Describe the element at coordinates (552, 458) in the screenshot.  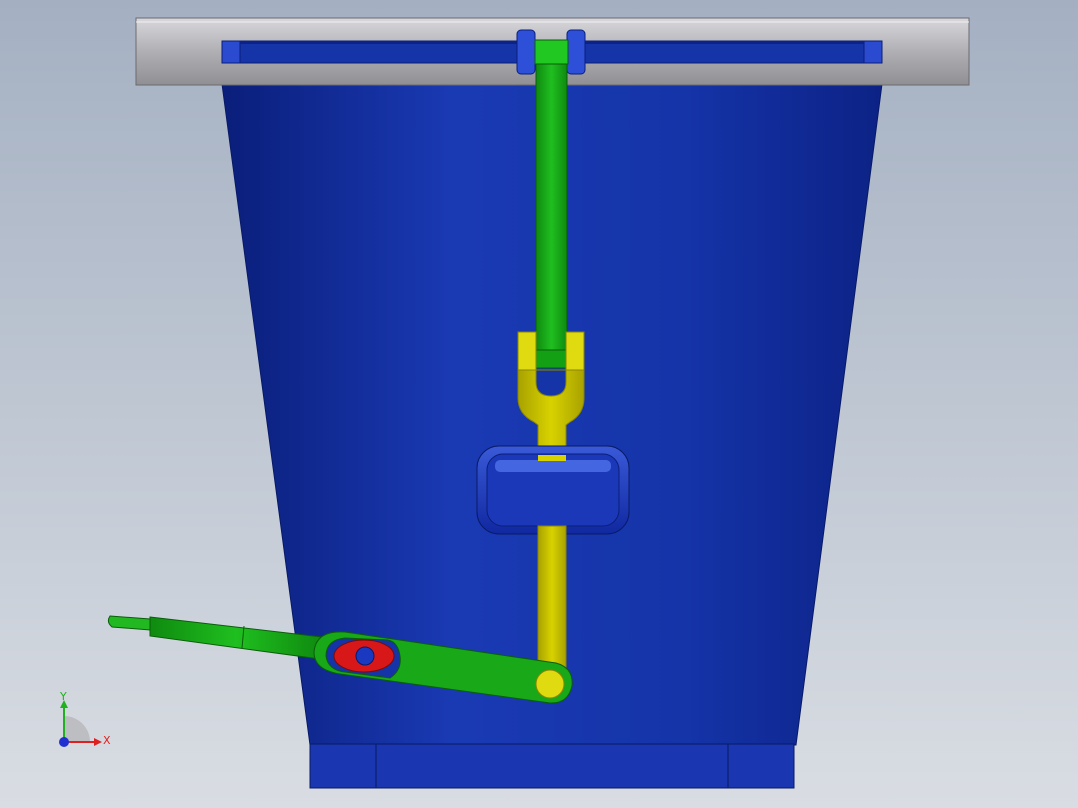
I see `yellow-rod-through-block` at that location.